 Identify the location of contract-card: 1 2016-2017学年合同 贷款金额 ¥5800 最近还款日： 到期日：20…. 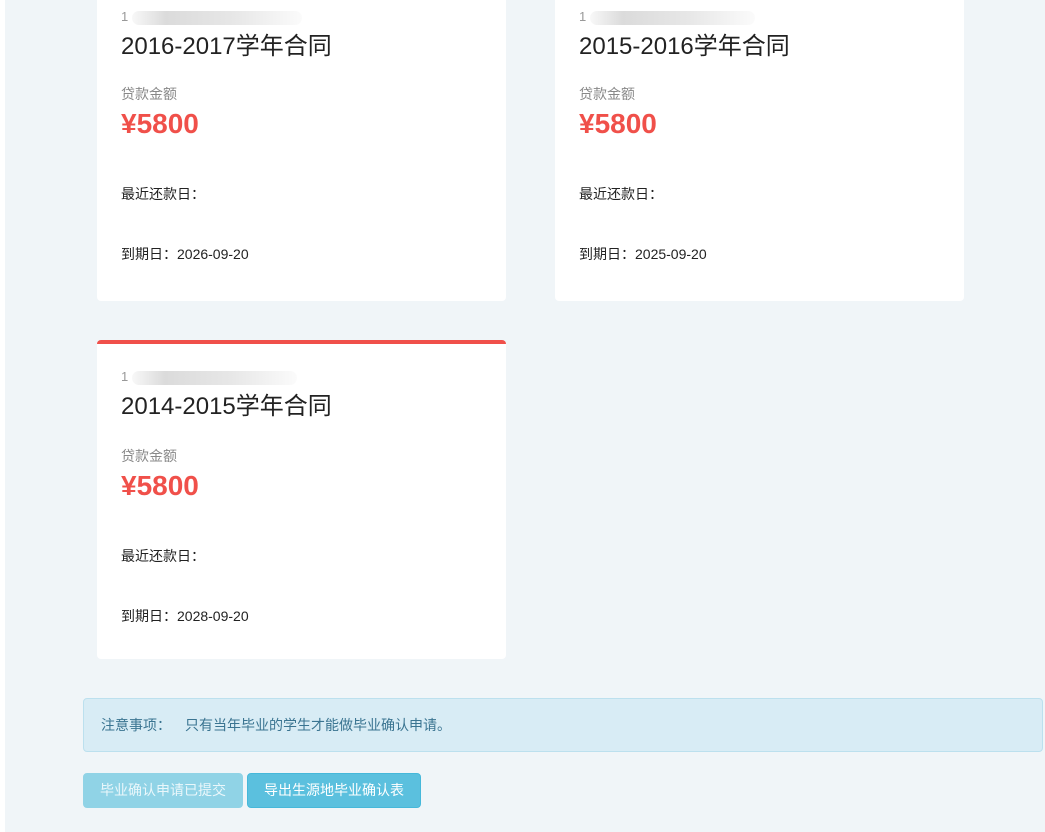
(301, 150).